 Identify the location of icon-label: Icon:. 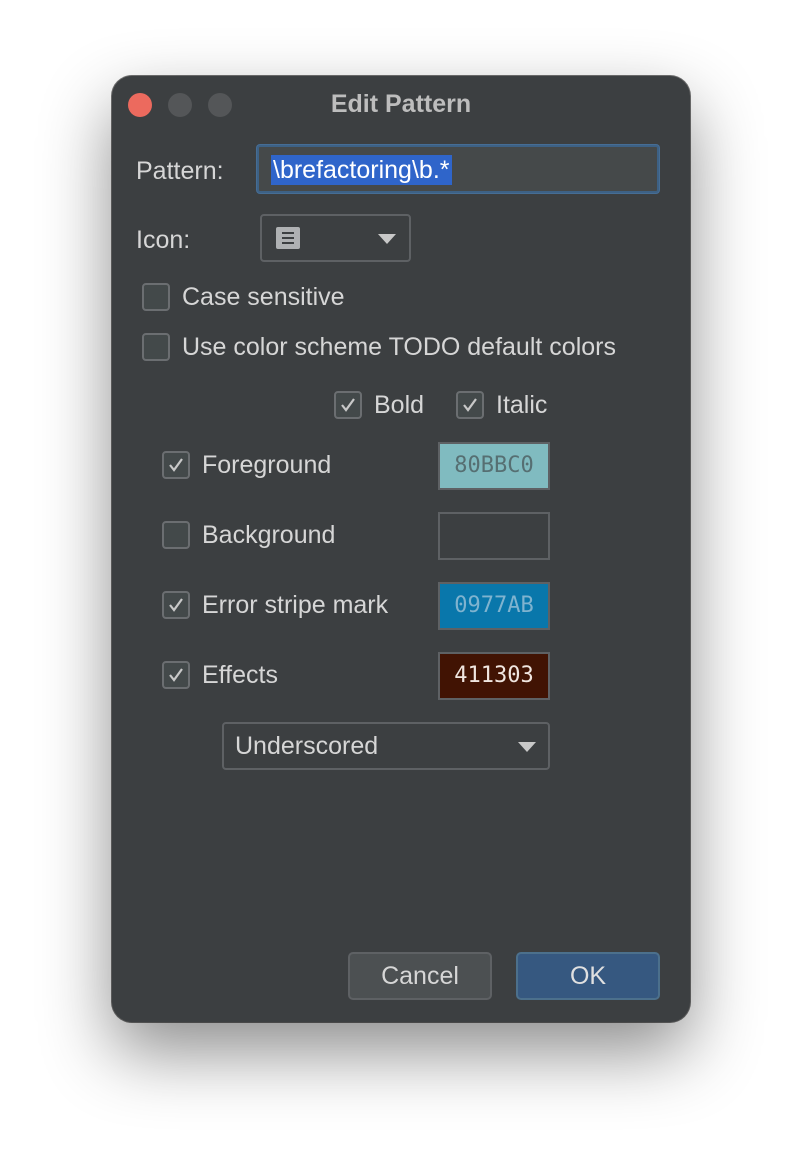
(163, 240).